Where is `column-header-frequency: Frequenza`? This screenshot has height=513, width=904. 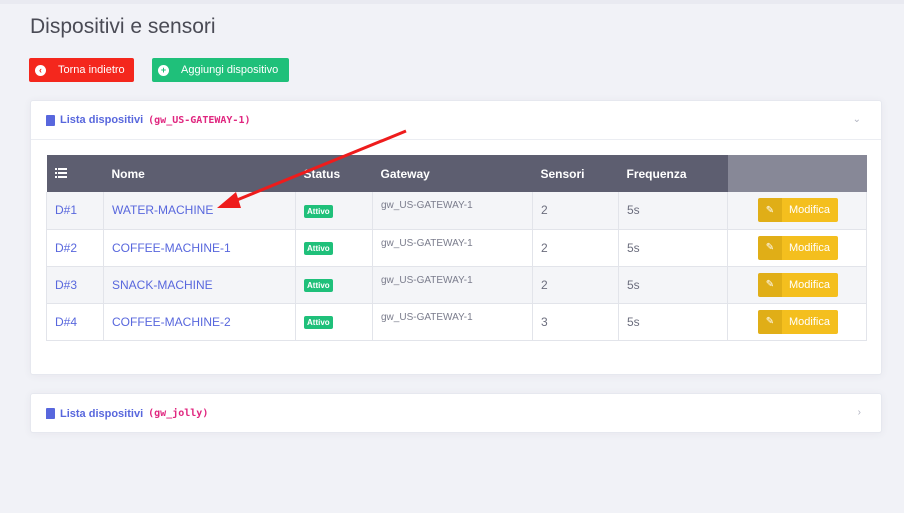
column-header-frequency: Frequenza is located at coordinates (673, 173).